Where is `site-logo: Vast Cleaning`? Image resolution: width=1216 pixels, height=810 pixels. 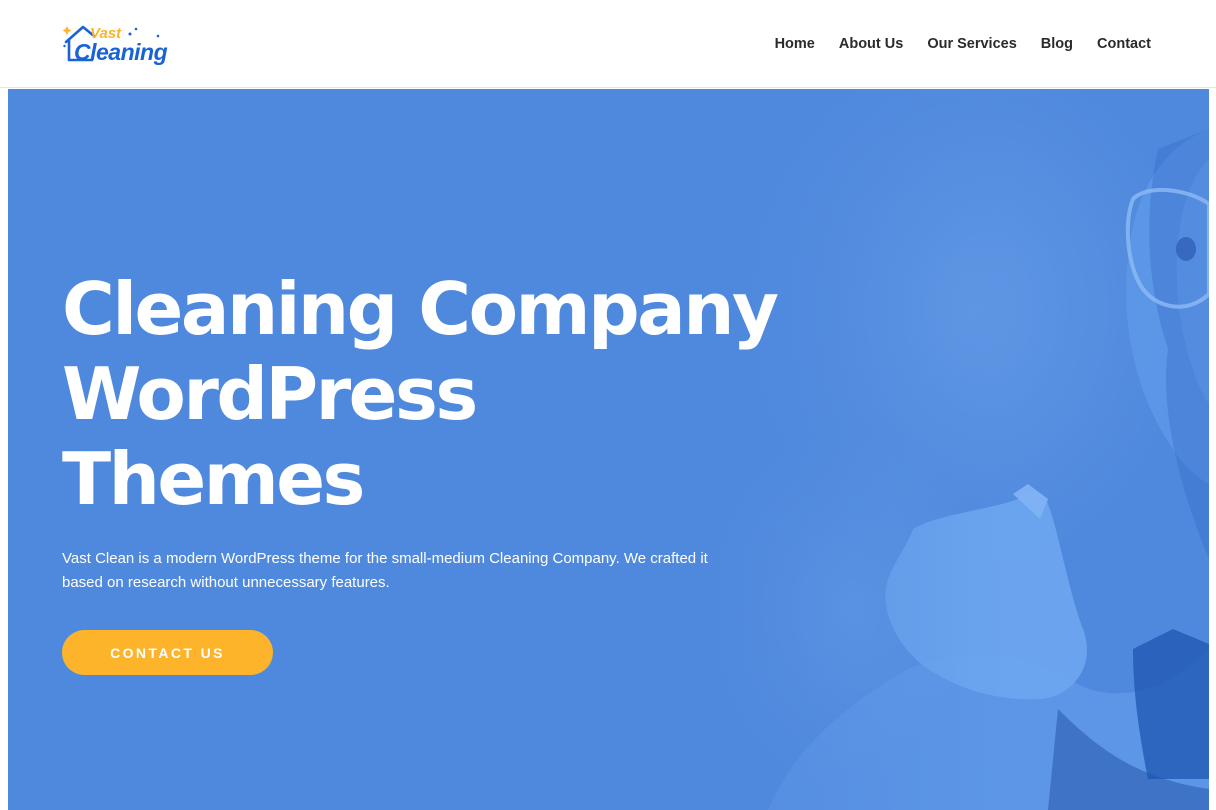
site-logo: Vast Cleaning is located at coordinates (124, 44).